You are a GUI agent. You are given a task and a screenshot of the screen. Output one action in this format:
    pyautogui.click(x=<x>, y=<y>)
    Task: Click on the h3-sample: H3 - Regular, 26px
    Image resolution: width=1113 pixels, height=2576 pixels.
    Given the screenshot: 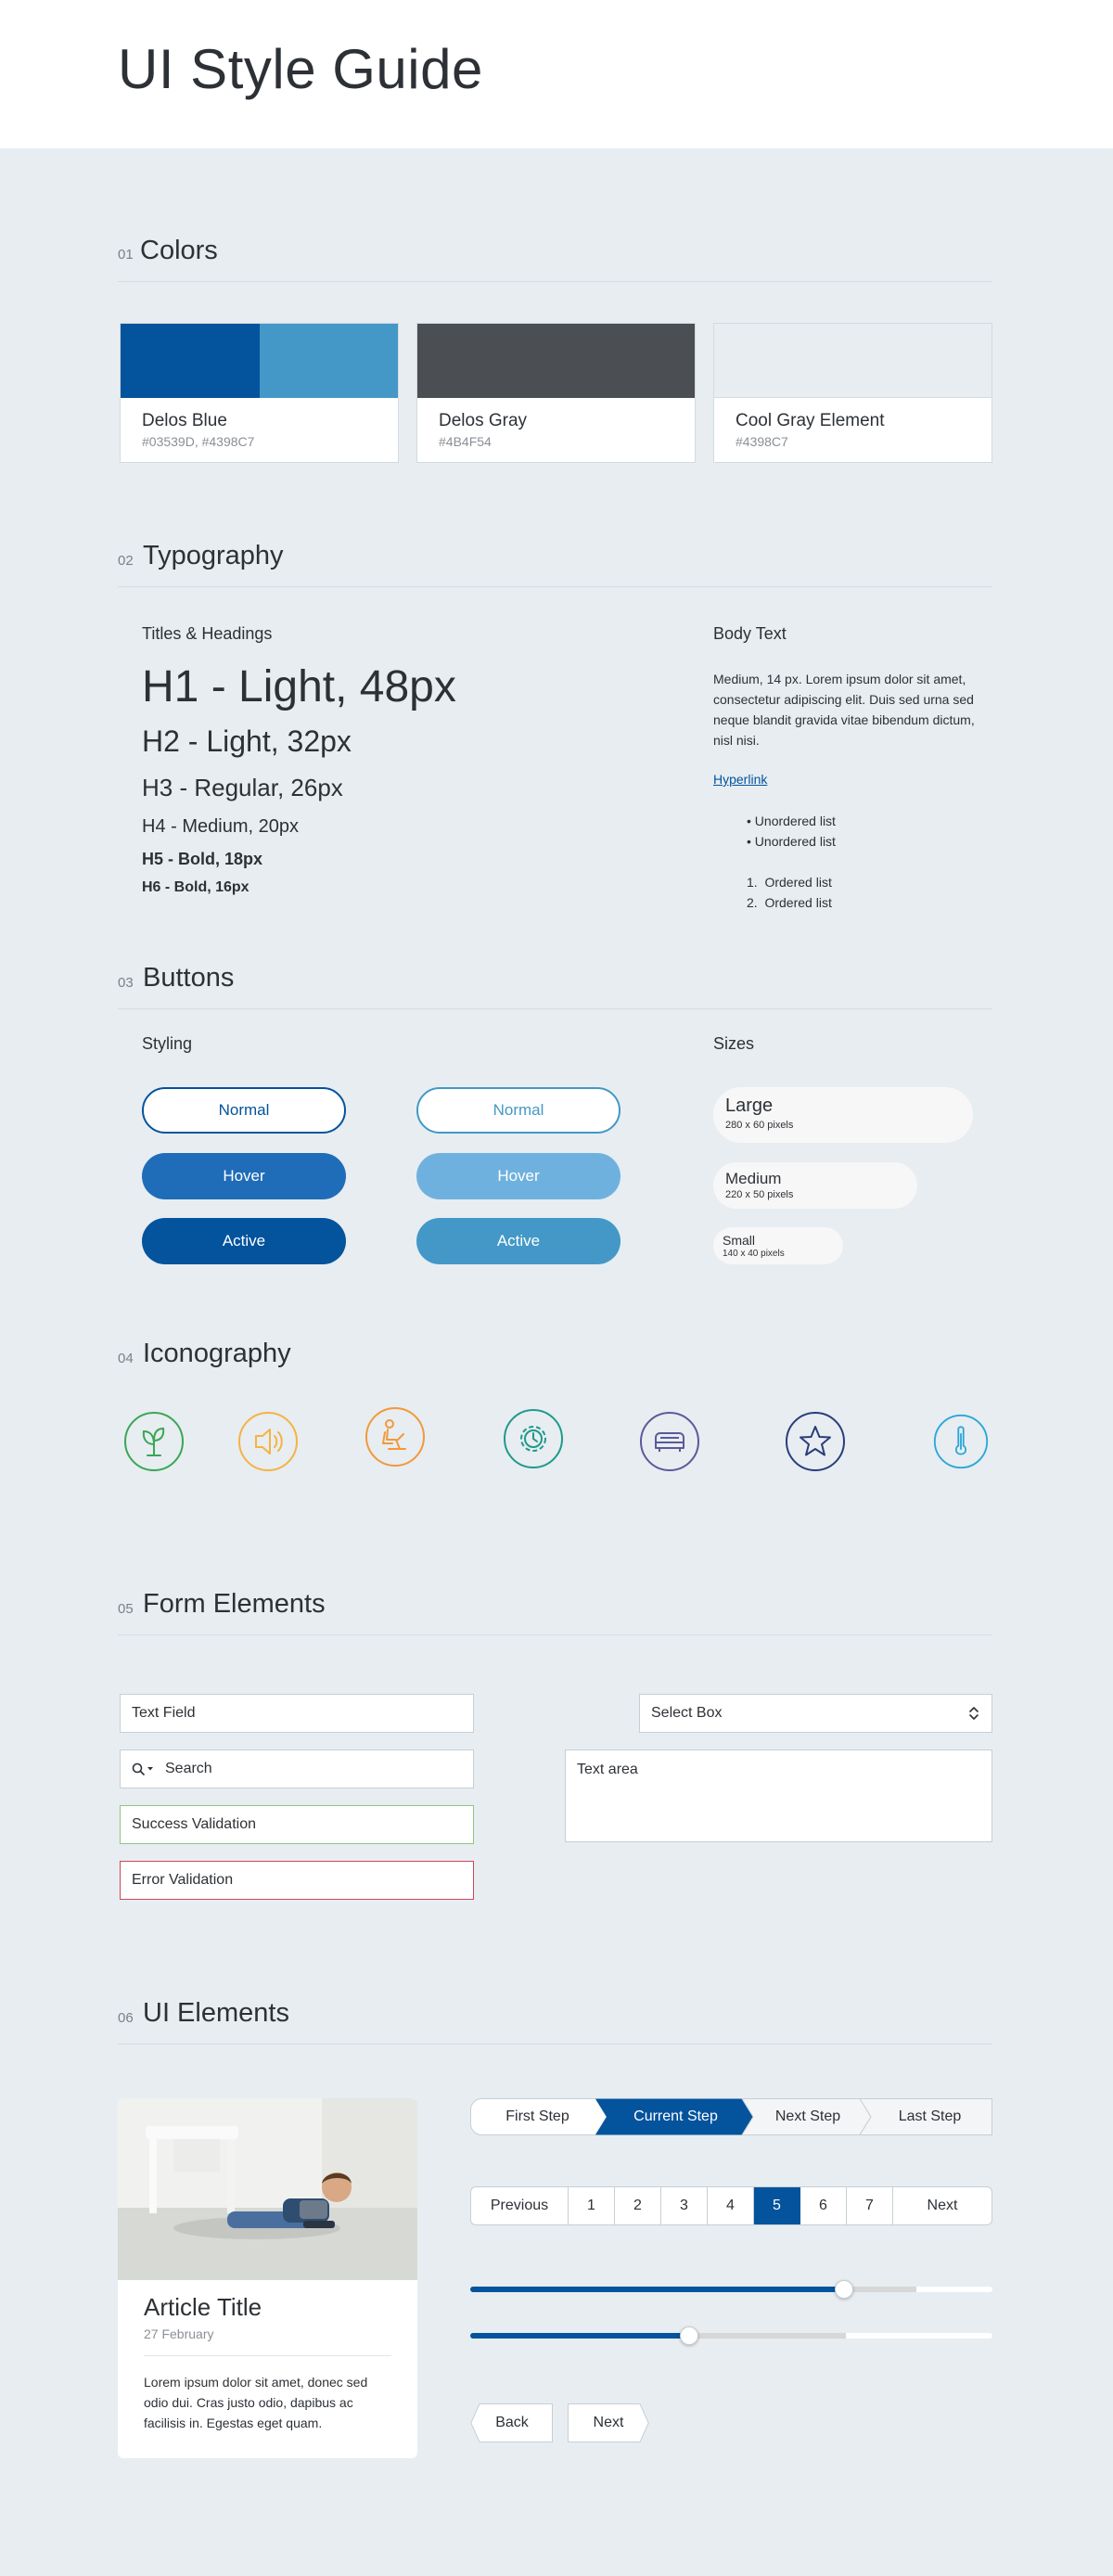 What is the action you would take?
    pyautogui.click(x=242, y=787)
    